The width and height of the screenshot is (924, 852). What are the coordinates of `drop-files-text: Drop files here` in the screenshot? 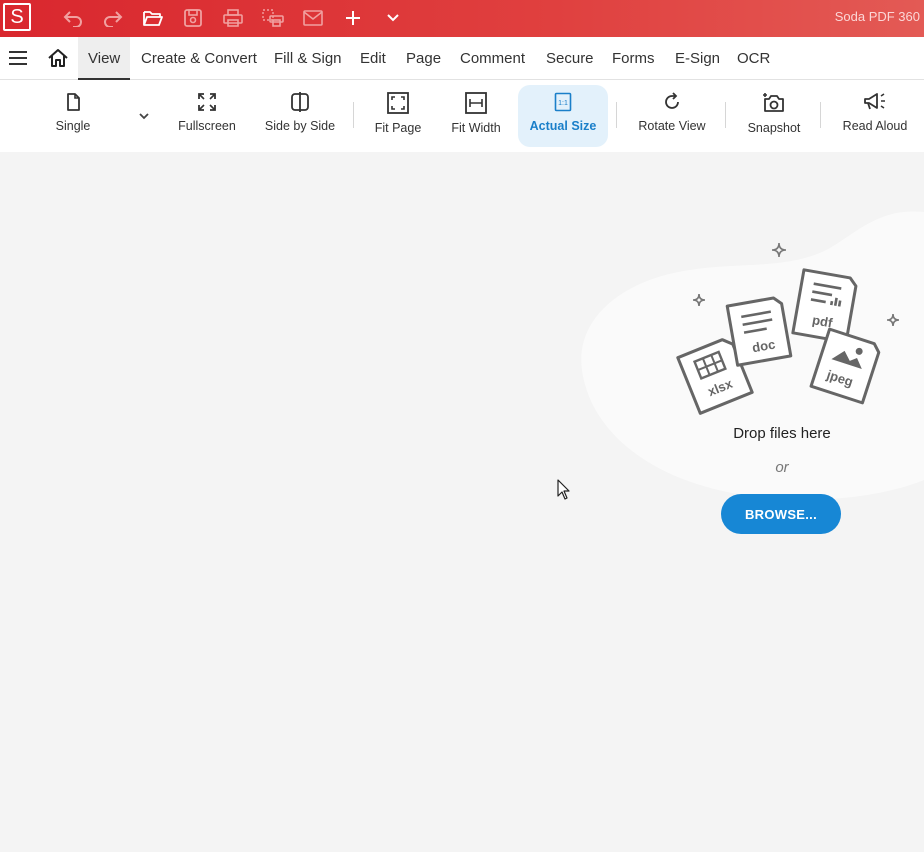 It's located at (782, 433).